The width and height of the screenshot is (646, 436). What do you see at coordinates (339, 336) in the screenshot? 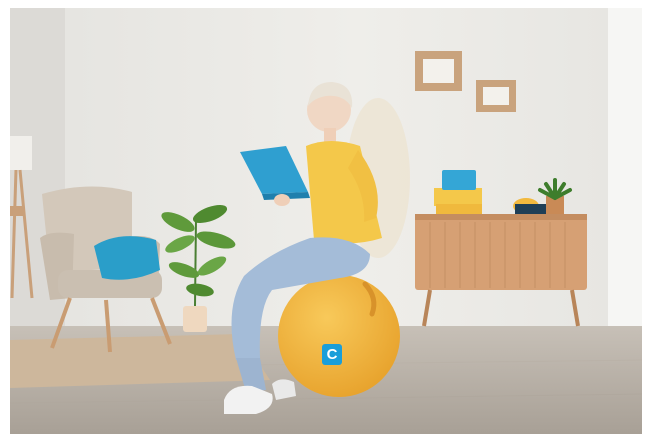
I see `exercise-ball` at bounding box center [339, 336].